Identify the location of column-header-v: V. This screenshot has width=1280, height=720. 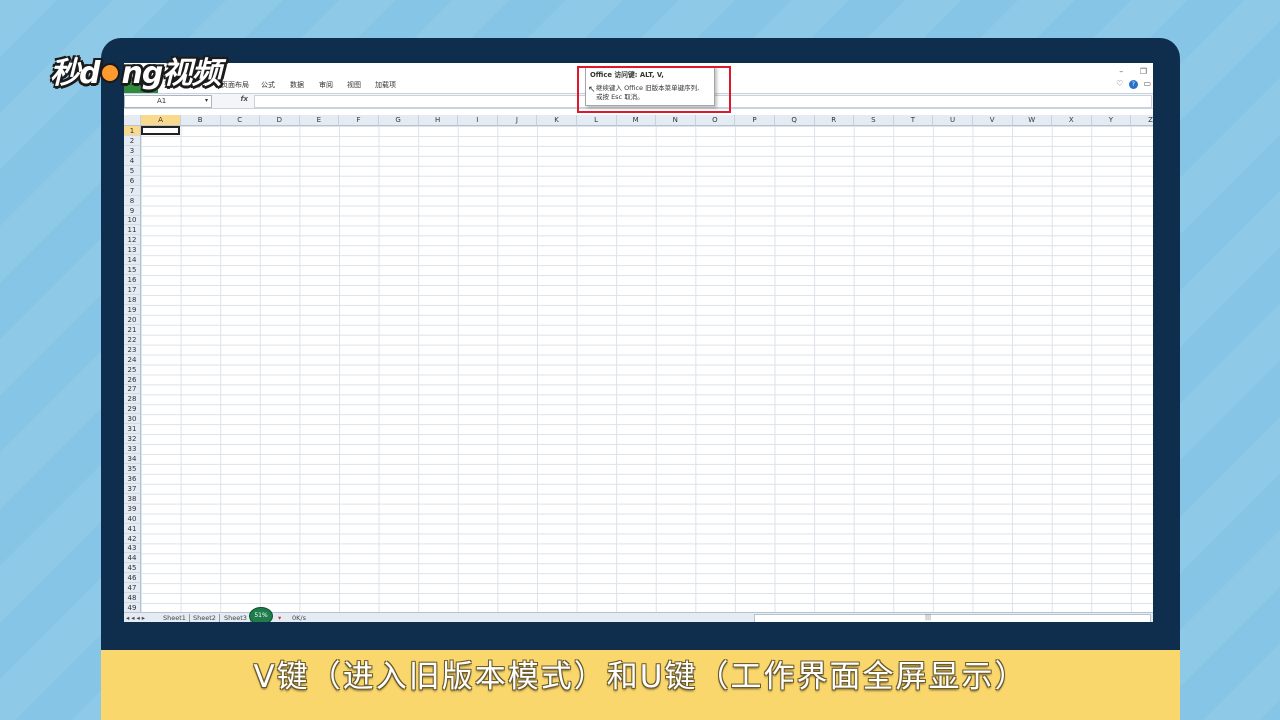
(993, 120).